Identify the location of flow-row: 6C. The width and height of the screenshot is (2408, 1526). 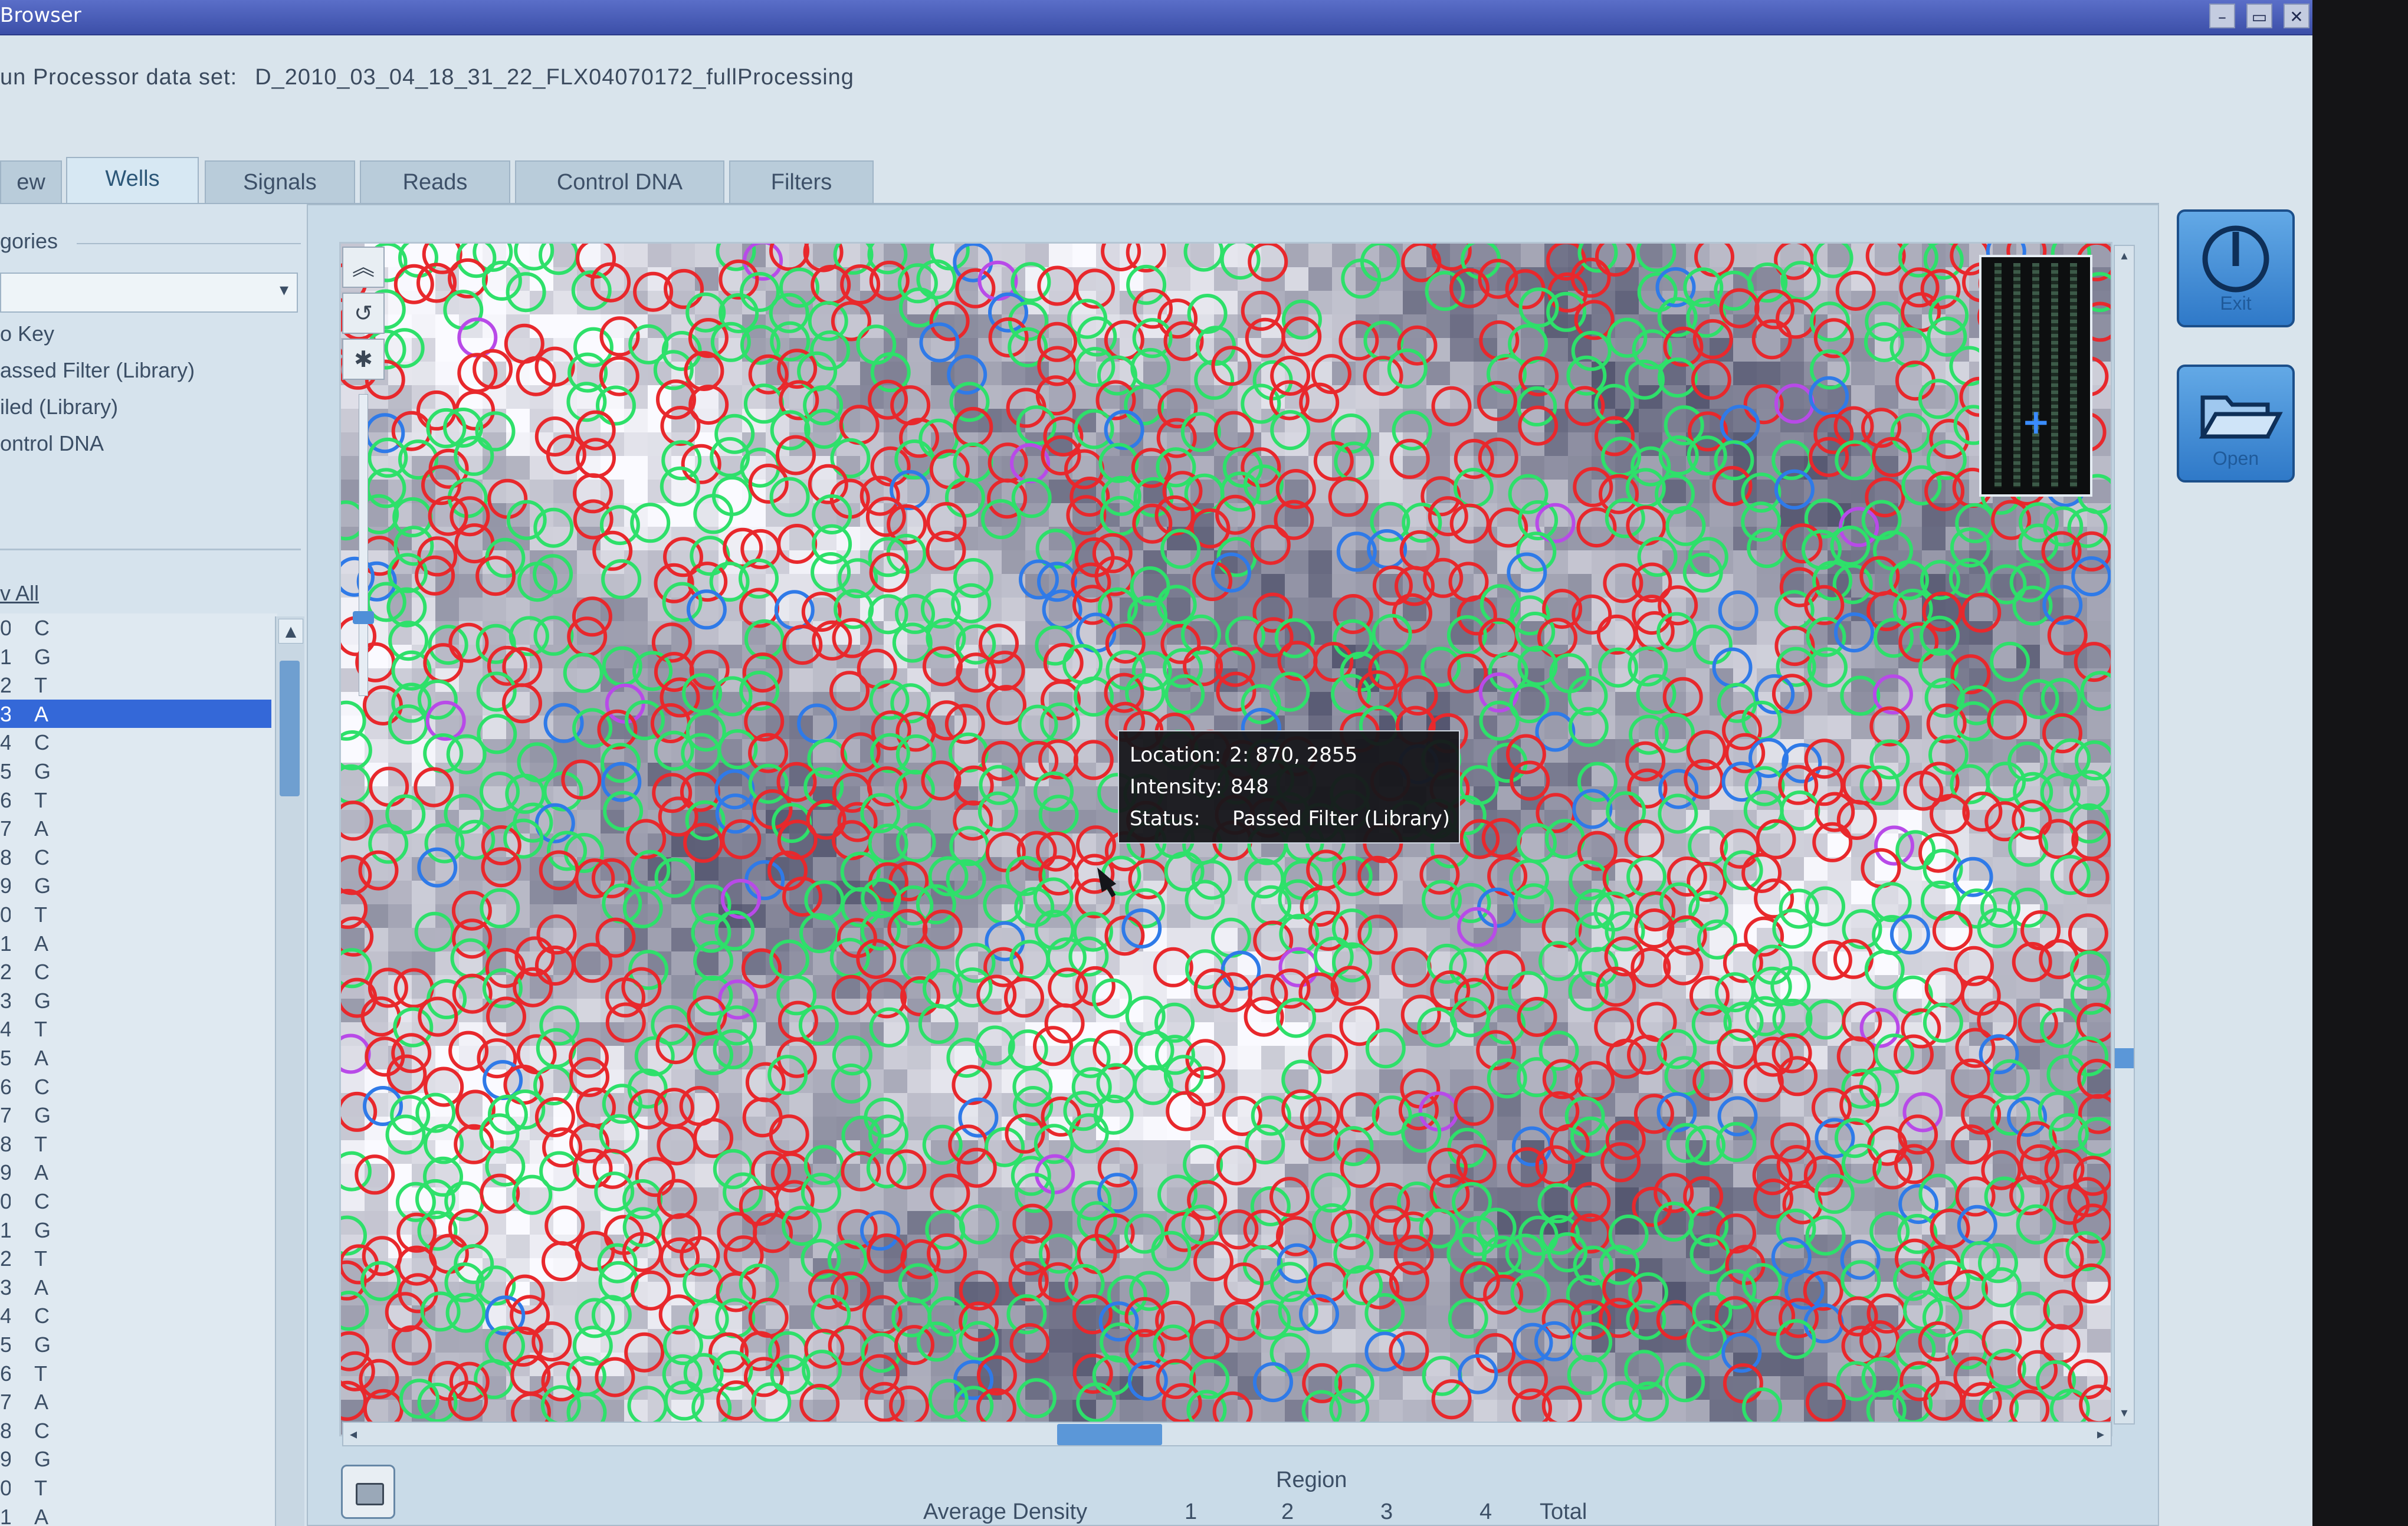
(136, 1086).